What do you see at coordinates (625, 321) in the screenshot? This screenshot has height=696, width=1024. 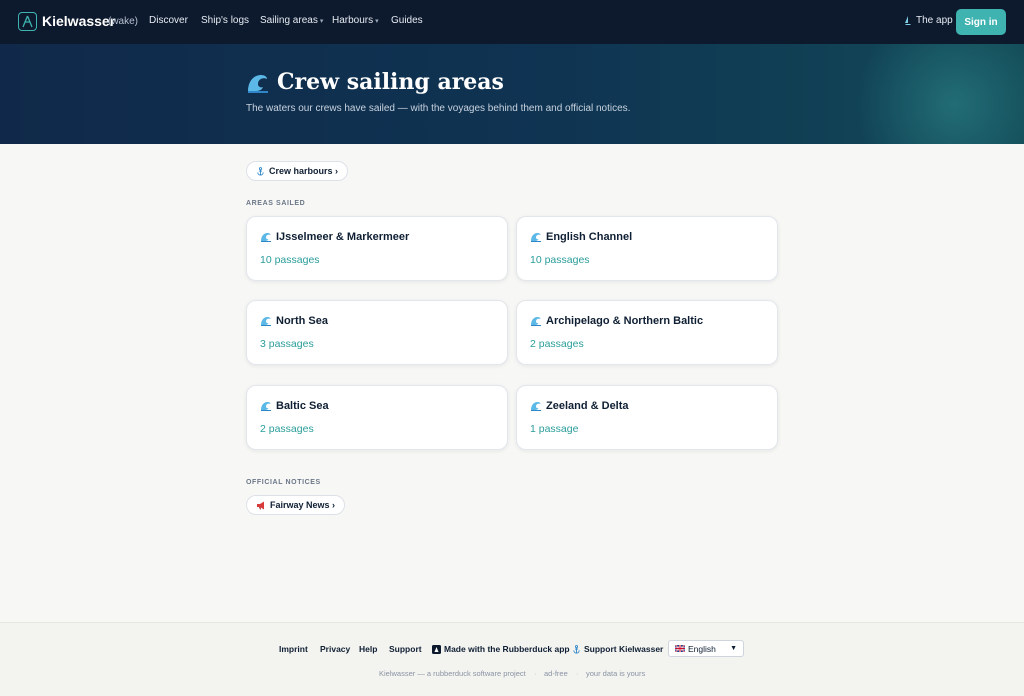 I see `area-name: Archipelago & Northern Baltic` at bounding box center [625, 321].